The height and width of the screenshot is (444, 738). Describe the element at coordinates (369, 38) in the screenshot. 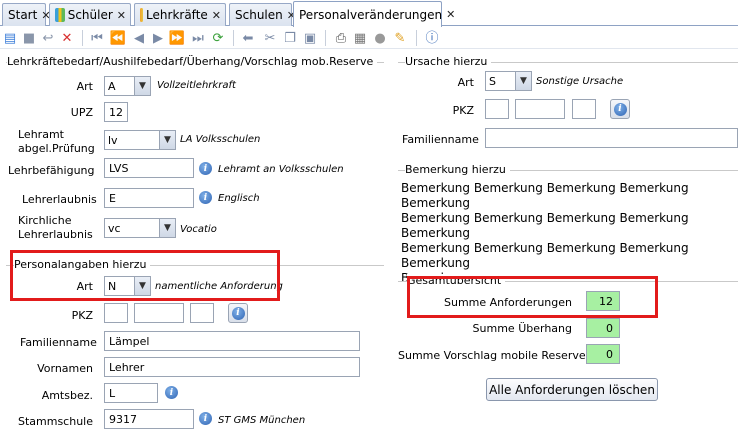

I see `toolbar: ▤ ■ ↩ ✕ ⏮ ⏪ ◀ ▶ ⏩ ⏭ ⟳ ⬅ ✂ ❐ ▣ ⎙ ▦ ● ✎ ⓘ` at that location.